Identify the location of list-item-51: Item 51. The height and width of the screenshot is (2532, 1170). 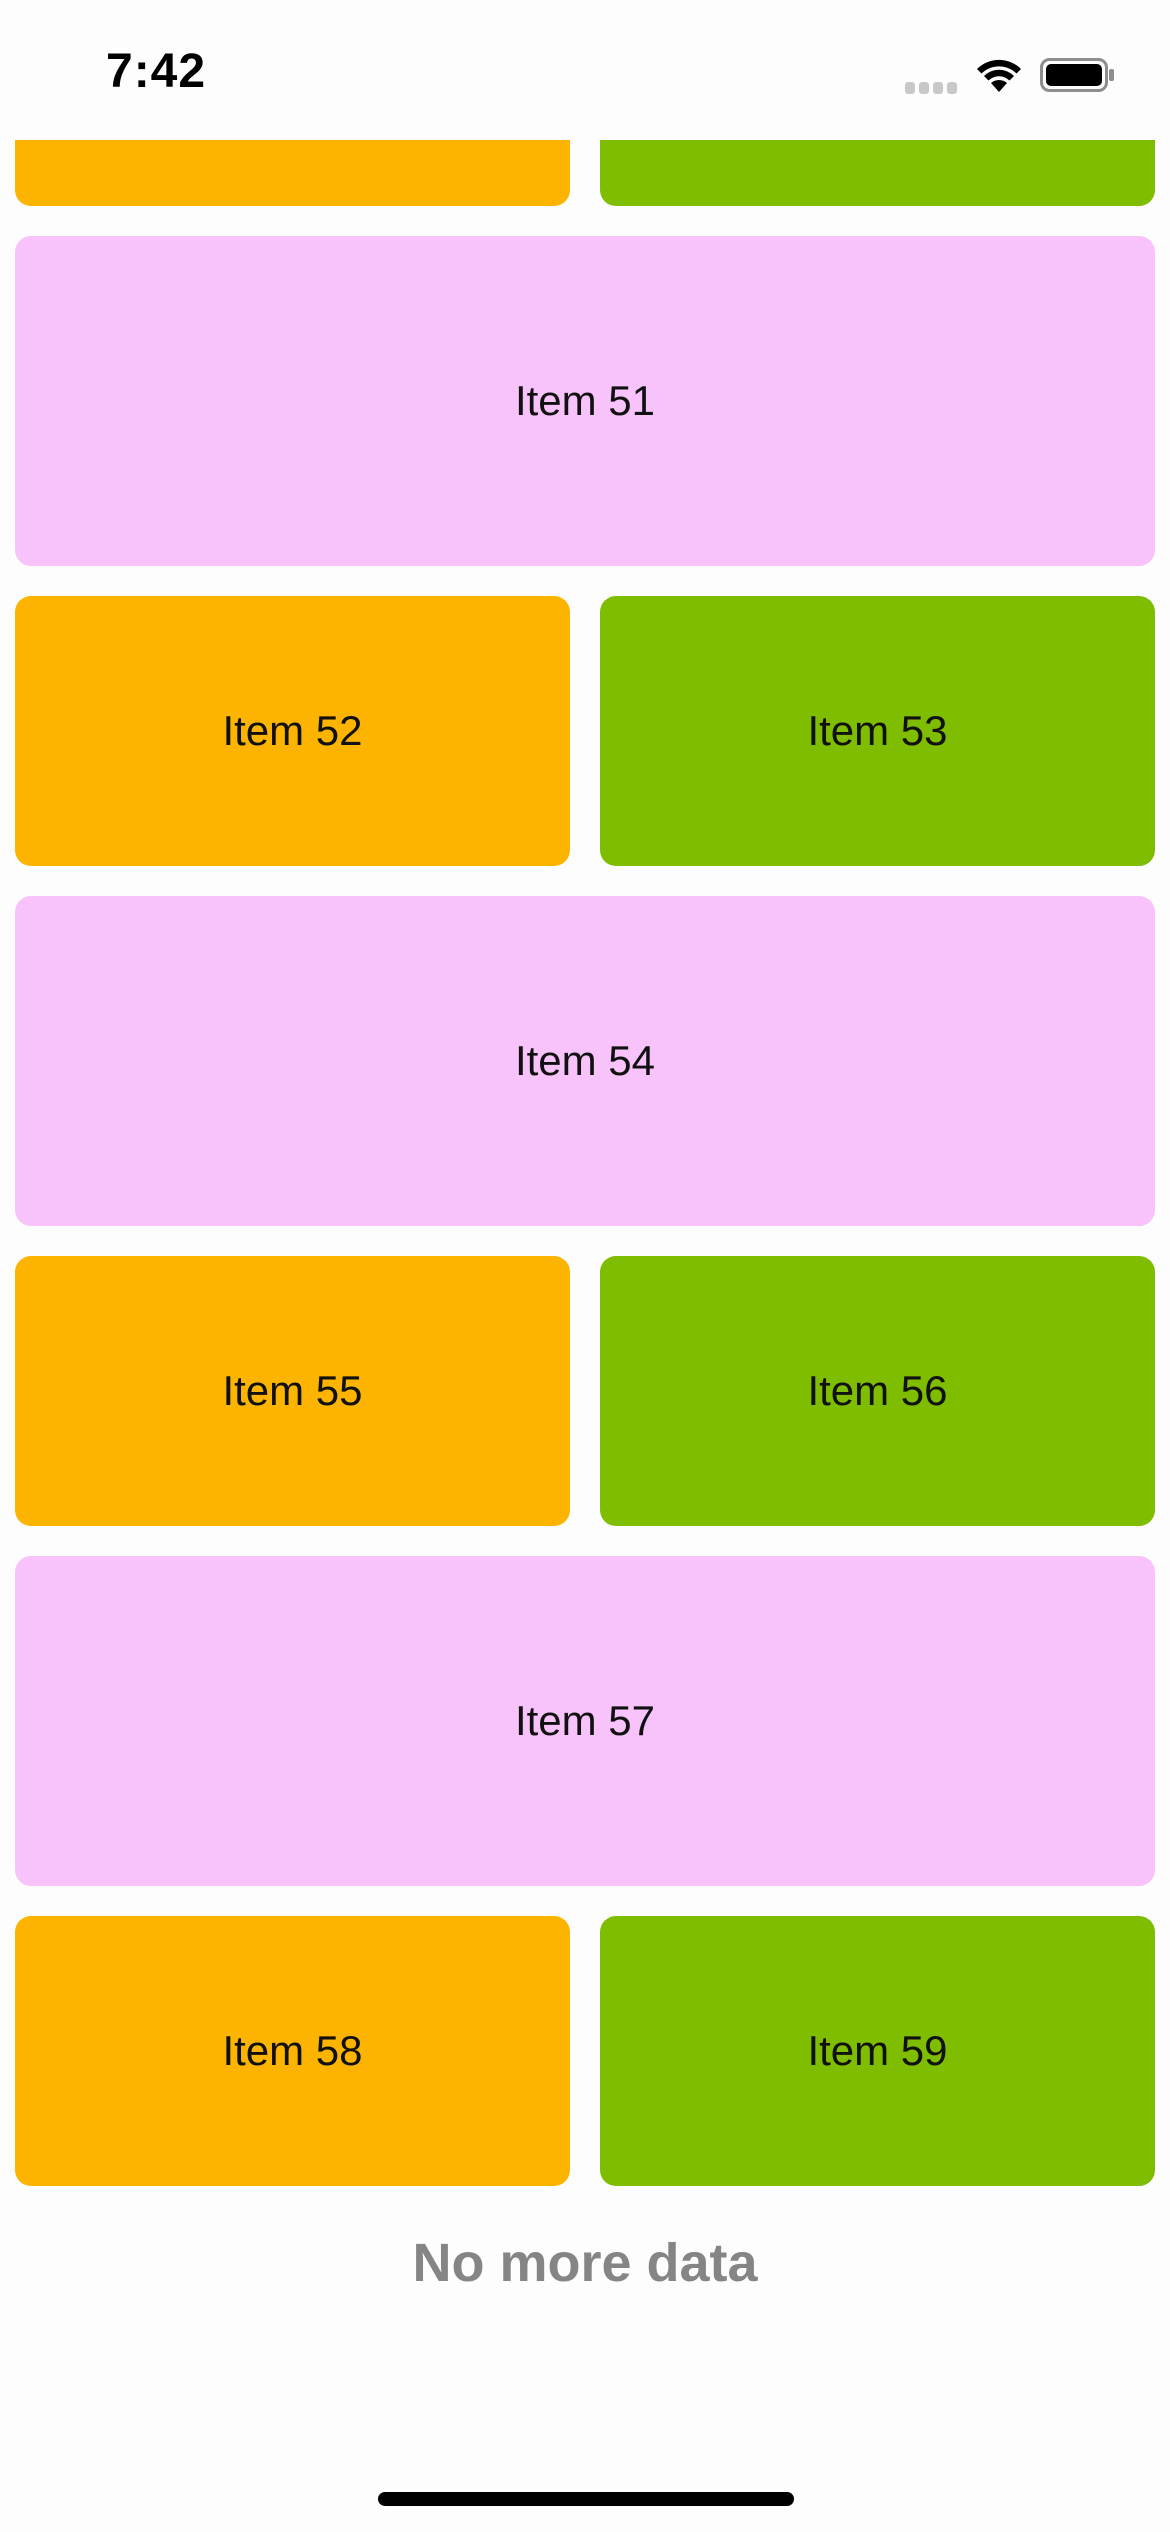
(585, 401).